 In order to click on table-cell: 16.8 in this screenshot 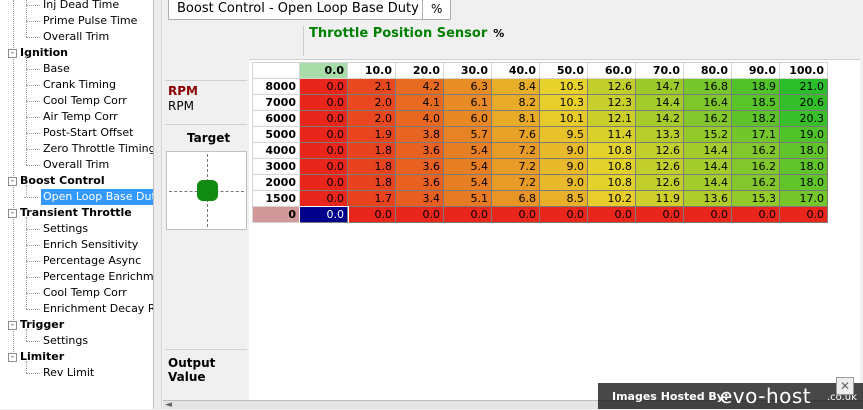, I will do `click(707, 86)`.